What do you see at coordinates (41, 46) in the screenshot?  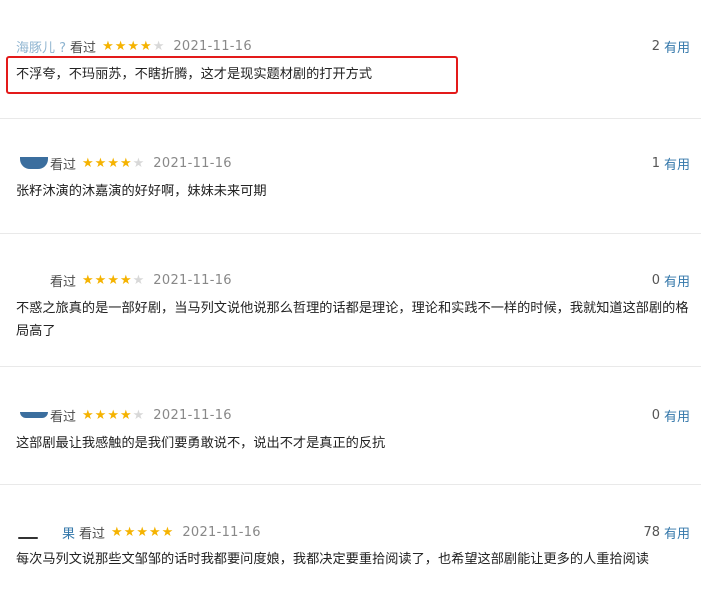 I see `review-username: 海豚儿 ?` at bounding box center [41, 46].